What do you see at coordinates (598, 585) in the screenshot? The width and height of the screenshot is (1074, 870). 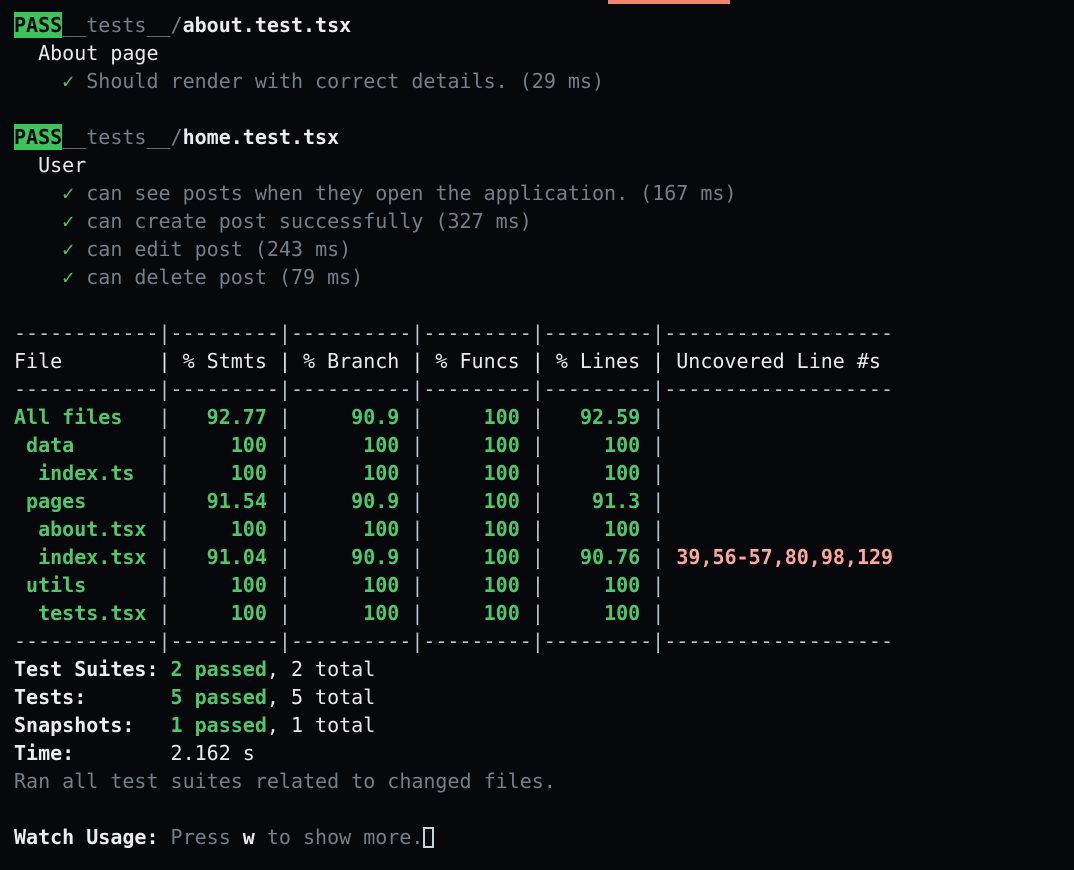 I see `coverage-lines-cell: 100` at bounding box center [598, 585].